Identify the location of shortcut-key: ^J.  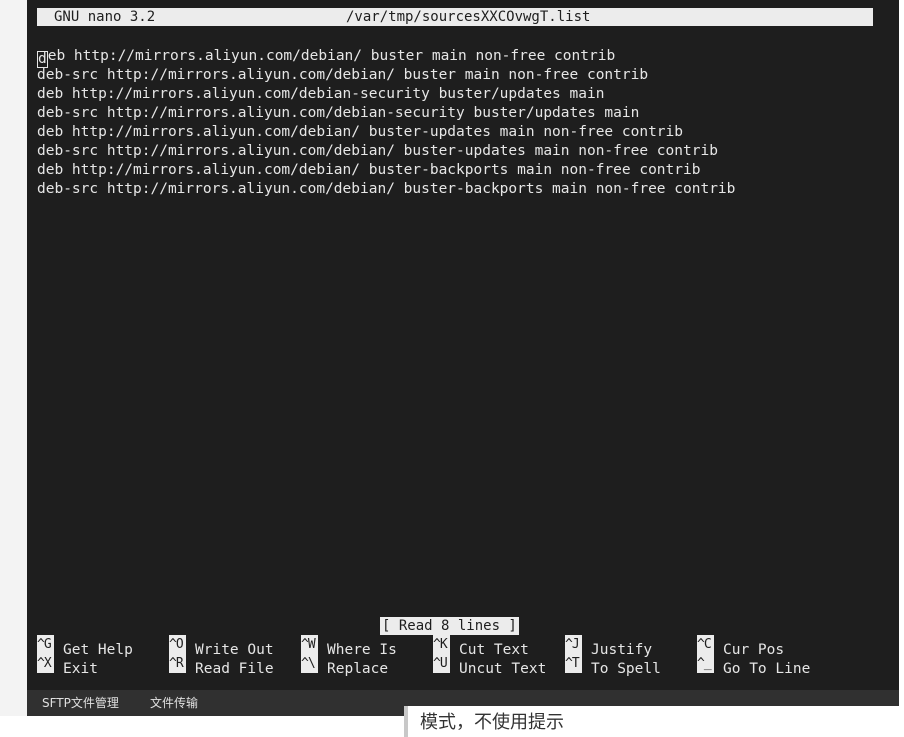
(573, 644).